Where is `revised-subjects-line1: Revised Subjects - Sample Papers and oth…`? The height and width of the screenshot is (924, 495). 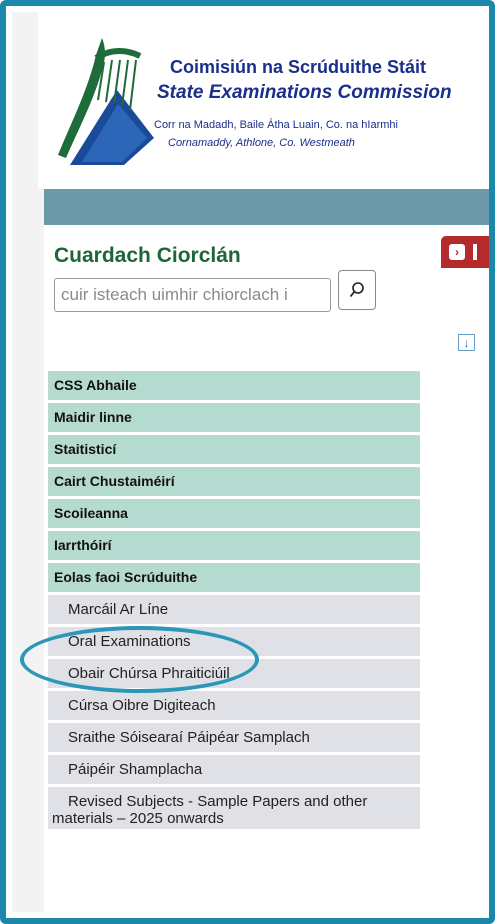
revised-subjects-line1: Revised Subjects - Sample Papers and oth… is located at coordinates (218, 801).